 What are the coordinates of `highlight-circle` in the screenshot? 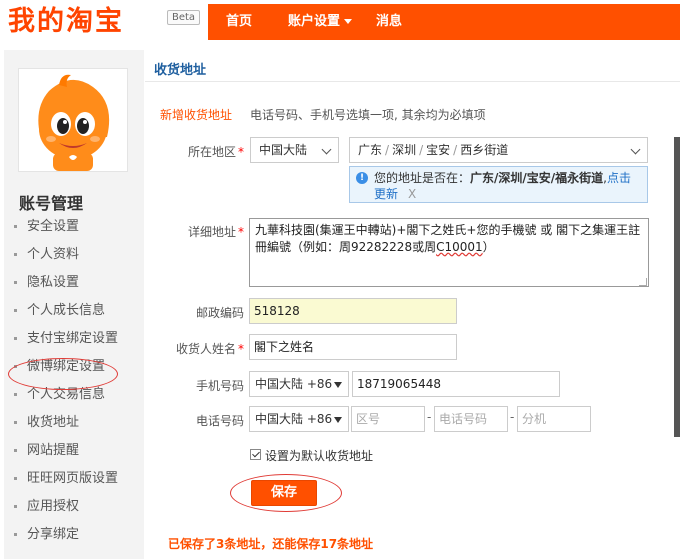 It's located at (63, 374).